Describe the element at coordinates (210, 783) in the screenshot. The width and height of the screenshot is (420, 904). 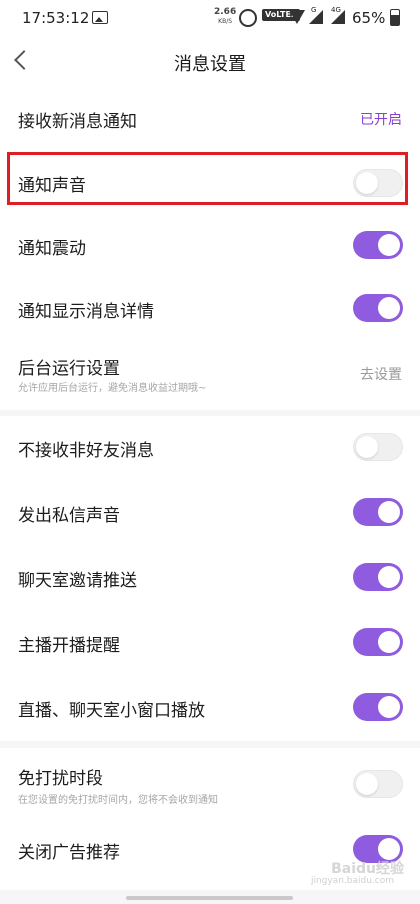
I see `row-do-not-disturb: 免打扰时段 在您设置的免打扰时间内，您将不会收到通知` at that location.